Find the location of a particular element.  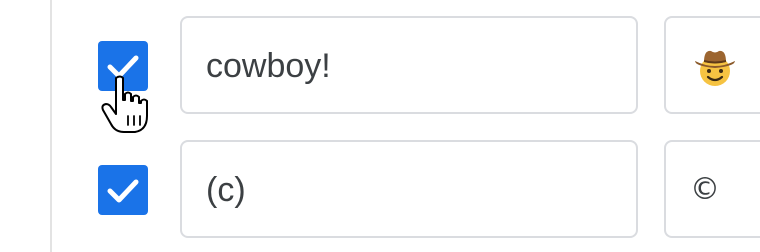

replacement-preview-field: © is located at coordinates (712, 189).